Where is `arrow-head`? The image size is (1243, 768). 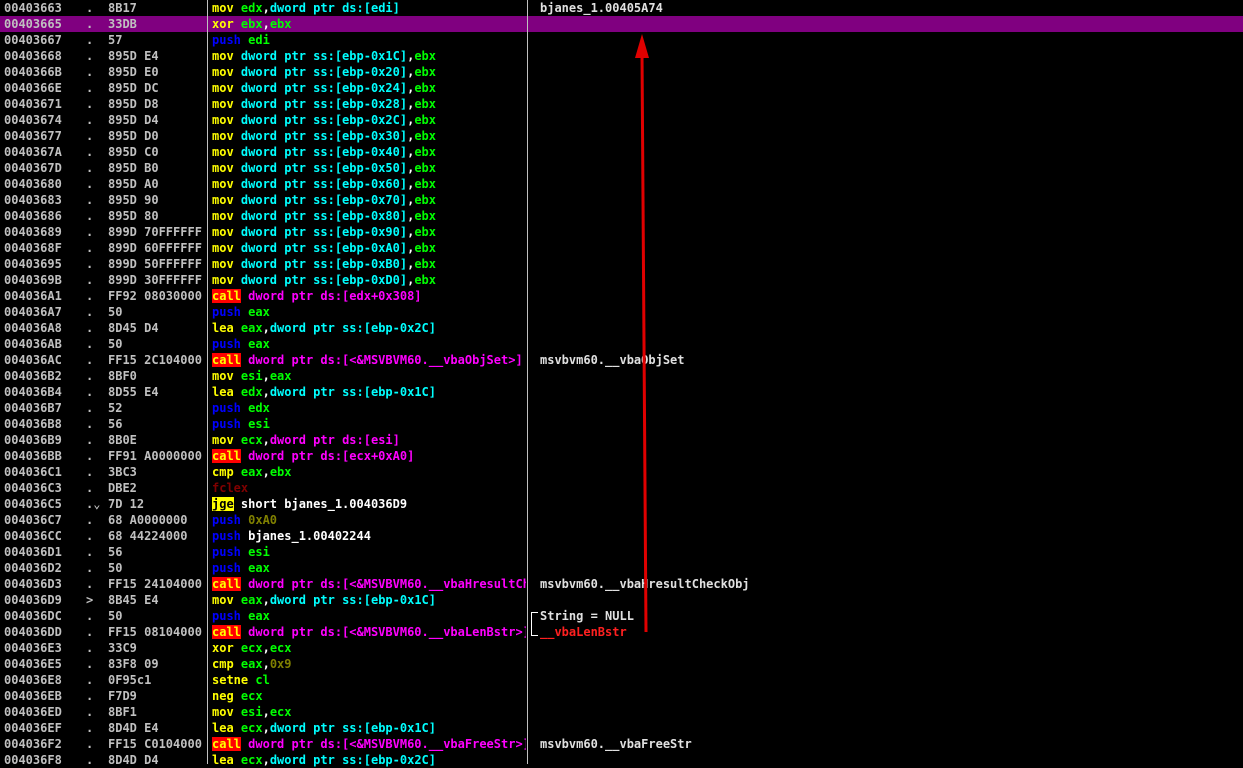 arrow-head is located at coordinates (642, 46).